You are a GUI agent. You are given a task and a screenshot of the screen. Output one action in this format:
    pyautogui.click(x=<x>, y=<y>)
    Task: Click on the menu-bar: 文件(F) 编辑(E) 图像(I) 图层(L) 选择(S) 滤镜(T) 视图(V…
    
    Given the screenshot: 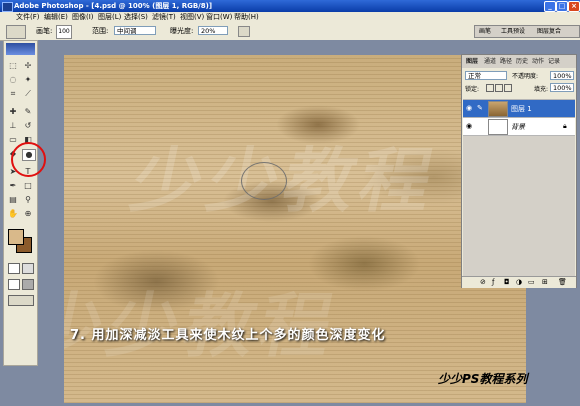 What is the action you would take?
    pyautogui.click(x=290, y=17)
    